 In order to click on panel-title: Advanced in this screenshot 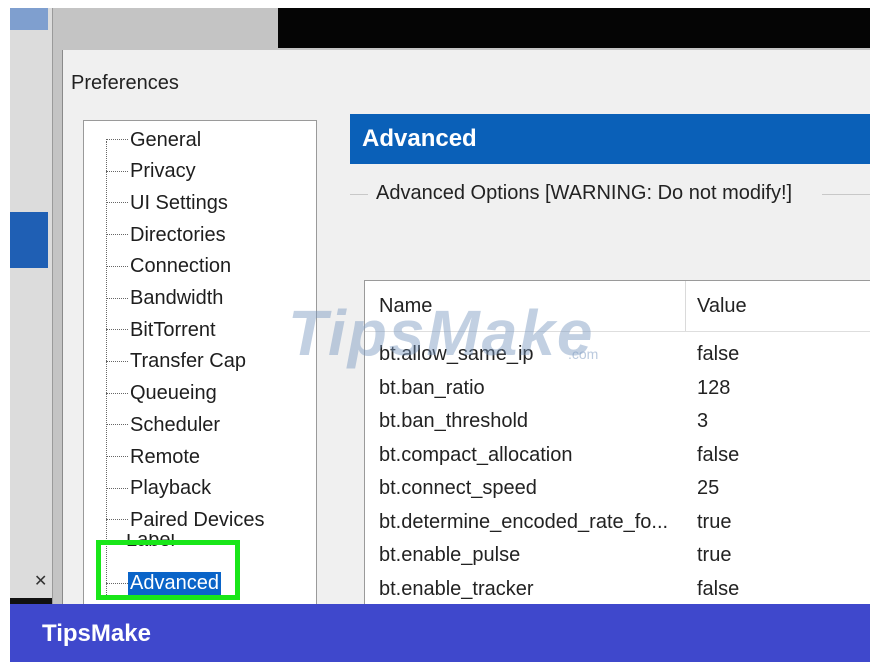, I will do `click(610, 139)`.